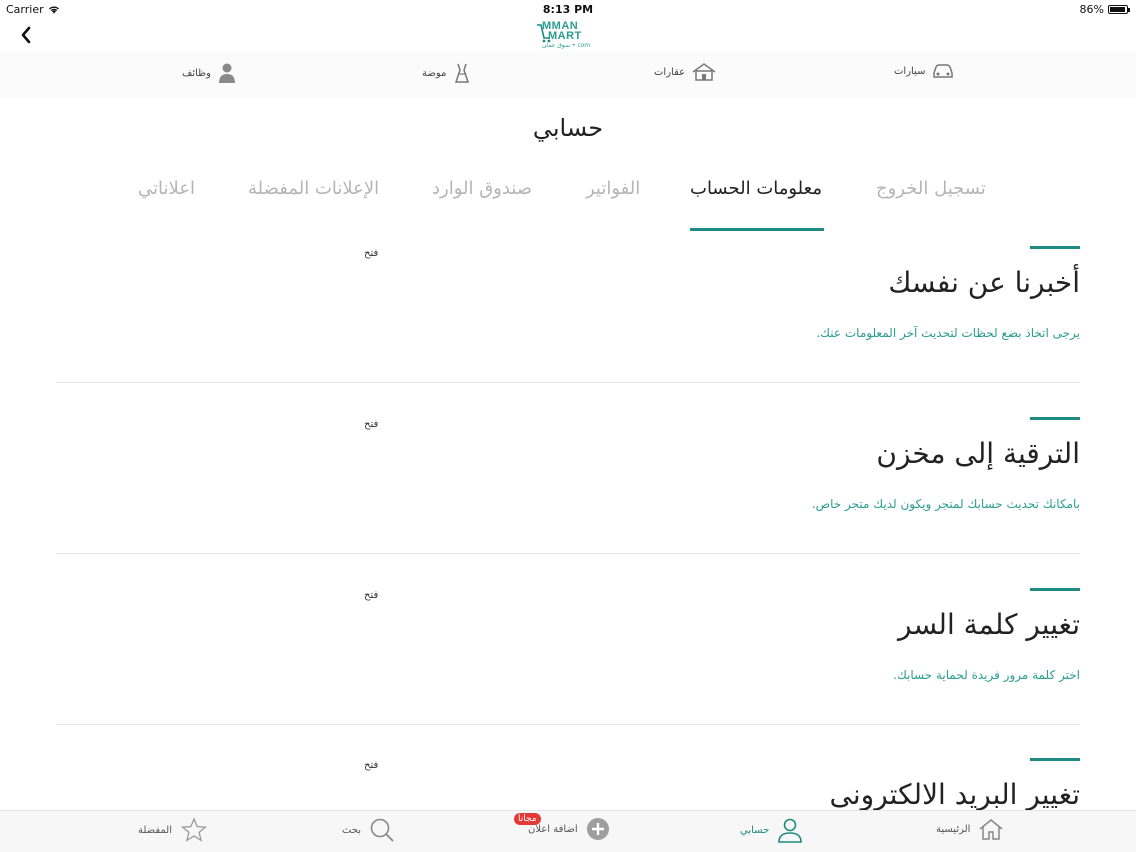 The height and width of the screenshot is (852, 1136). What do you see at coordinates (989, 624) in the screenshot?
I see `section-title: تغيير كلمة السر` at bounding box center [989, 624].